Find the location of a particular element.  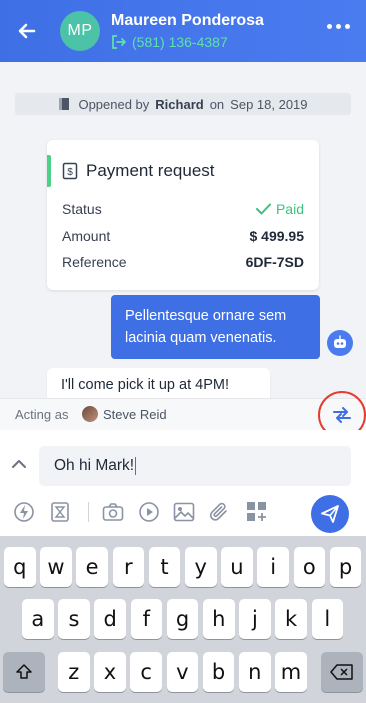

status-label: Status is located at coordinates (82, 209).